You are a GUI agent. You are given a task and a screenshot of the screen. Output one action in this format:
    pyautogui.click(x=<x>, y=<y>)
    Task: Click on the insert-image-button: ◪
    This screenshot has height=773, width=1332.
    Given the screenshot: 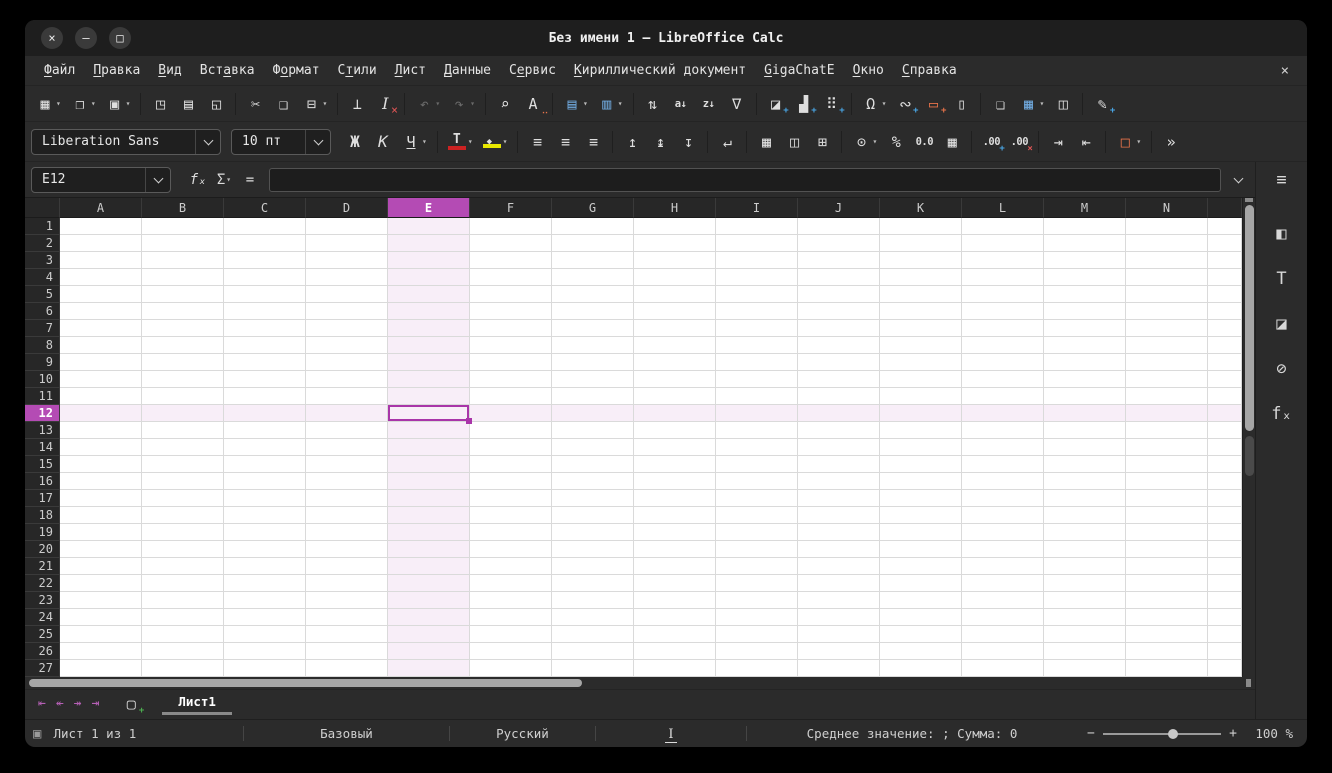 What is the action you would take?
    pyautogui.click(x=776, y=104)
    